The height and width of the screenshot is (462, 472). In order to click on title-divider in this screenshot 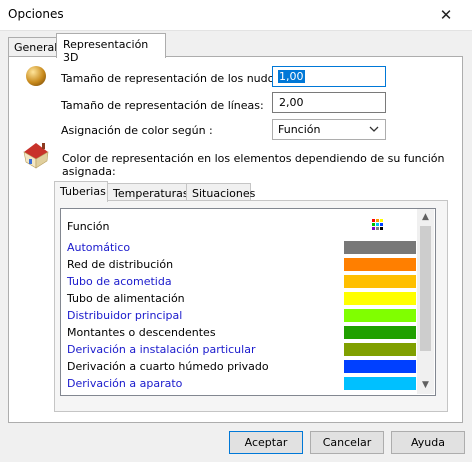, I will do `click(236, 30)`.